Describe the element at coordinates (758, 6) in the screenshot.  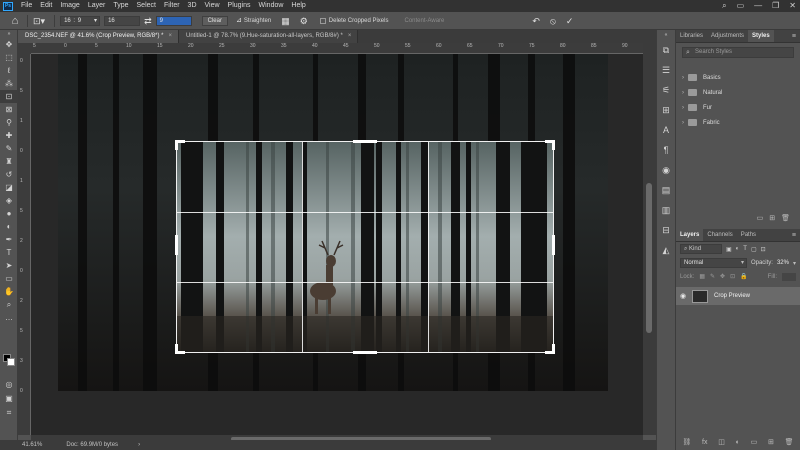
I see `minimize-icon: —` at that location.